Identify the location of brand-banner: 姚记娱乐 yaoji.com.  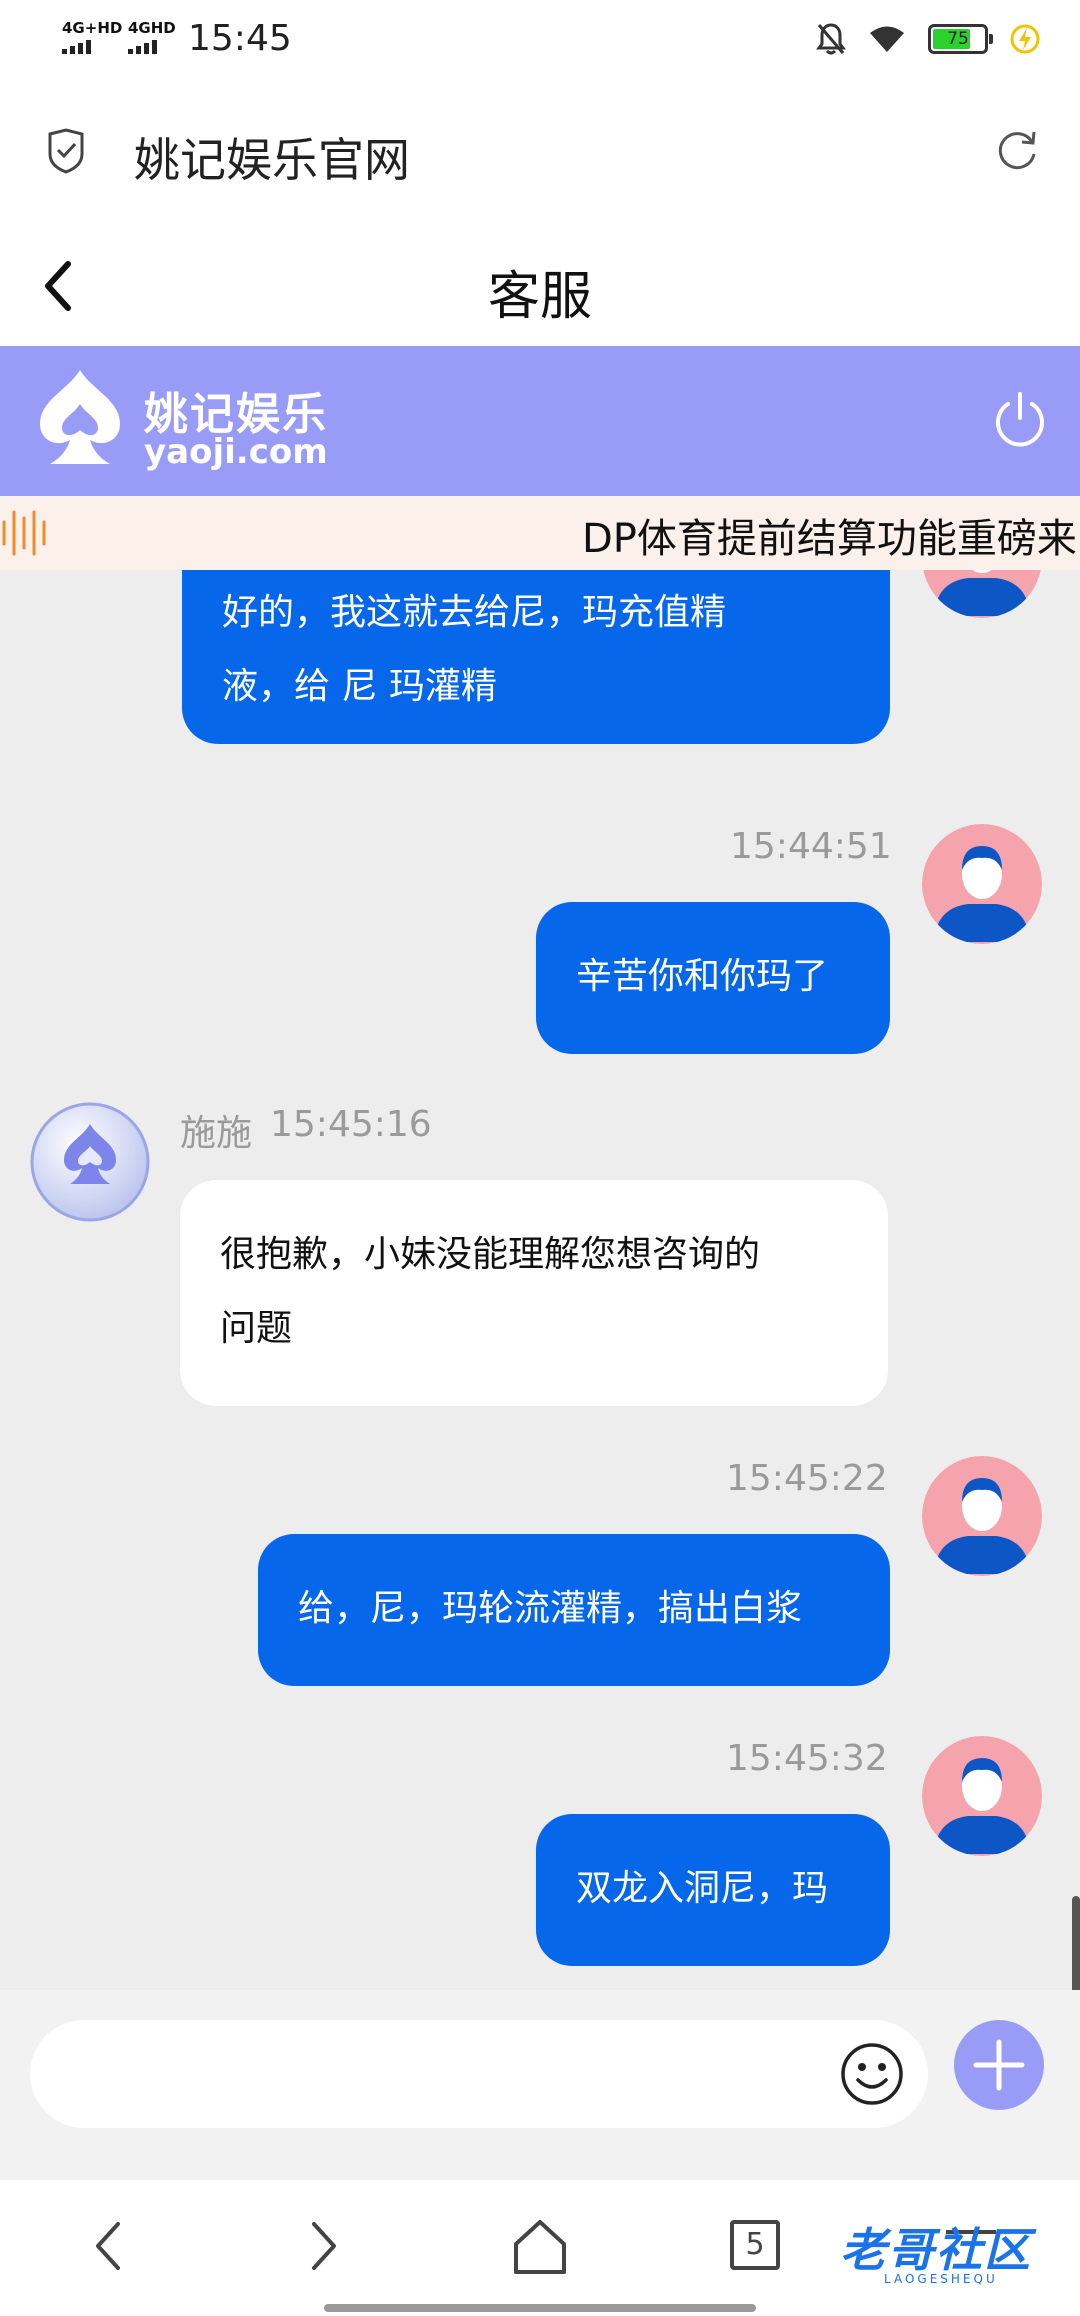
(540, 421).